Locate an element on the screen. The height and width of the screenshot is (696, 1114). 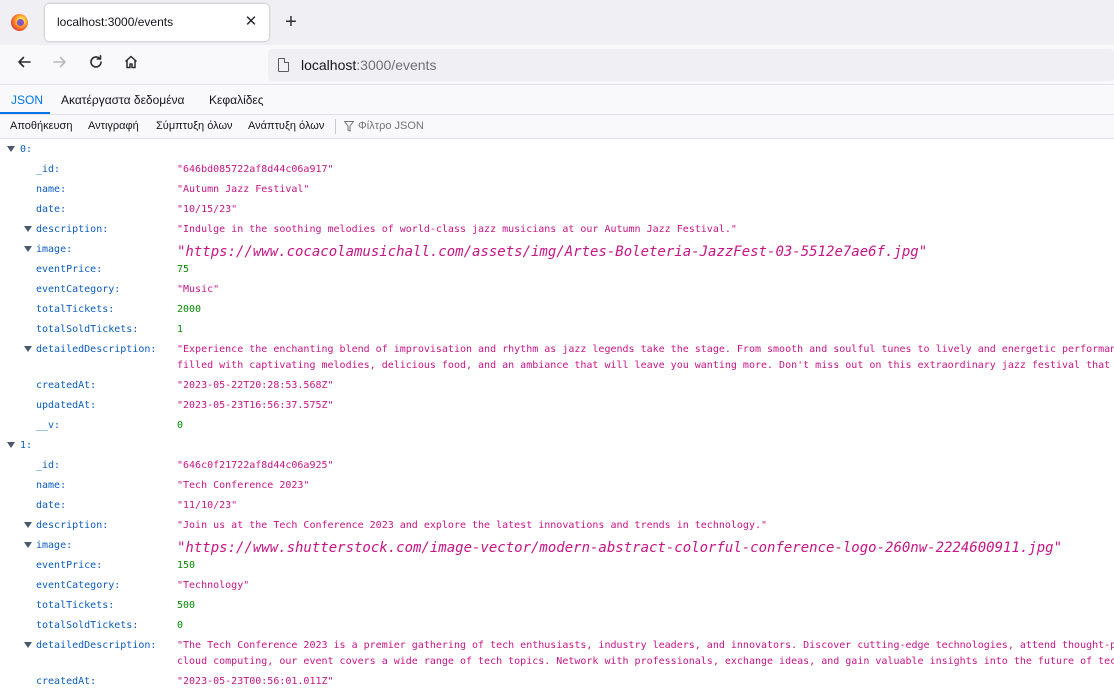
filter-json-input: Φίλτρο JSON is located at coordinates (391, 126).